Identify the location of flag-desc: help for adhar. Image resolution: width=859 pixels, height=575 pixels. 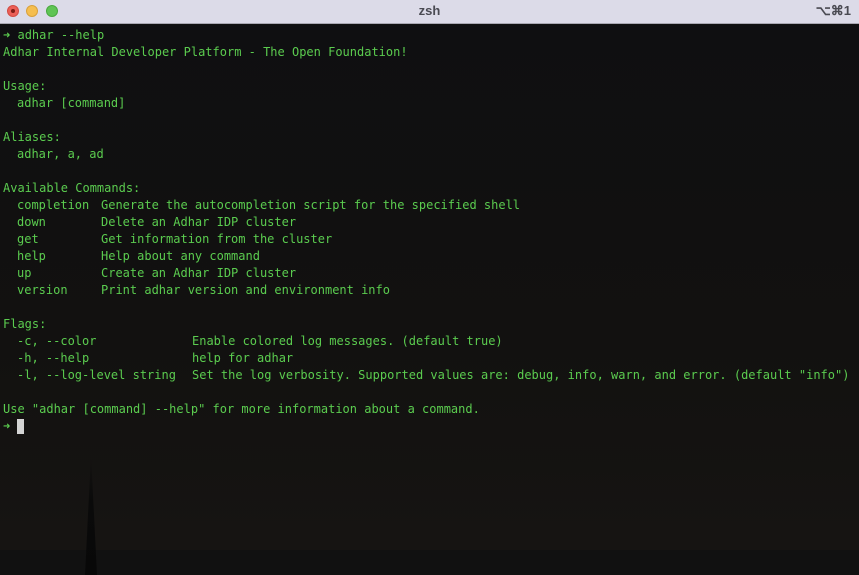
(243, 358).